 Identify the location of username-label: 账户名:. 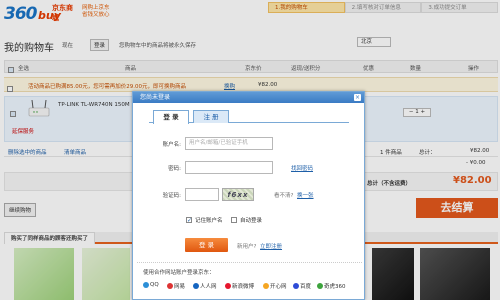
(171, 145).